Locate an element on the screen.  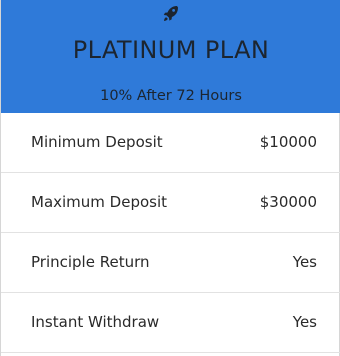
detail-value: $30000 is located at coordinates (288, 202).